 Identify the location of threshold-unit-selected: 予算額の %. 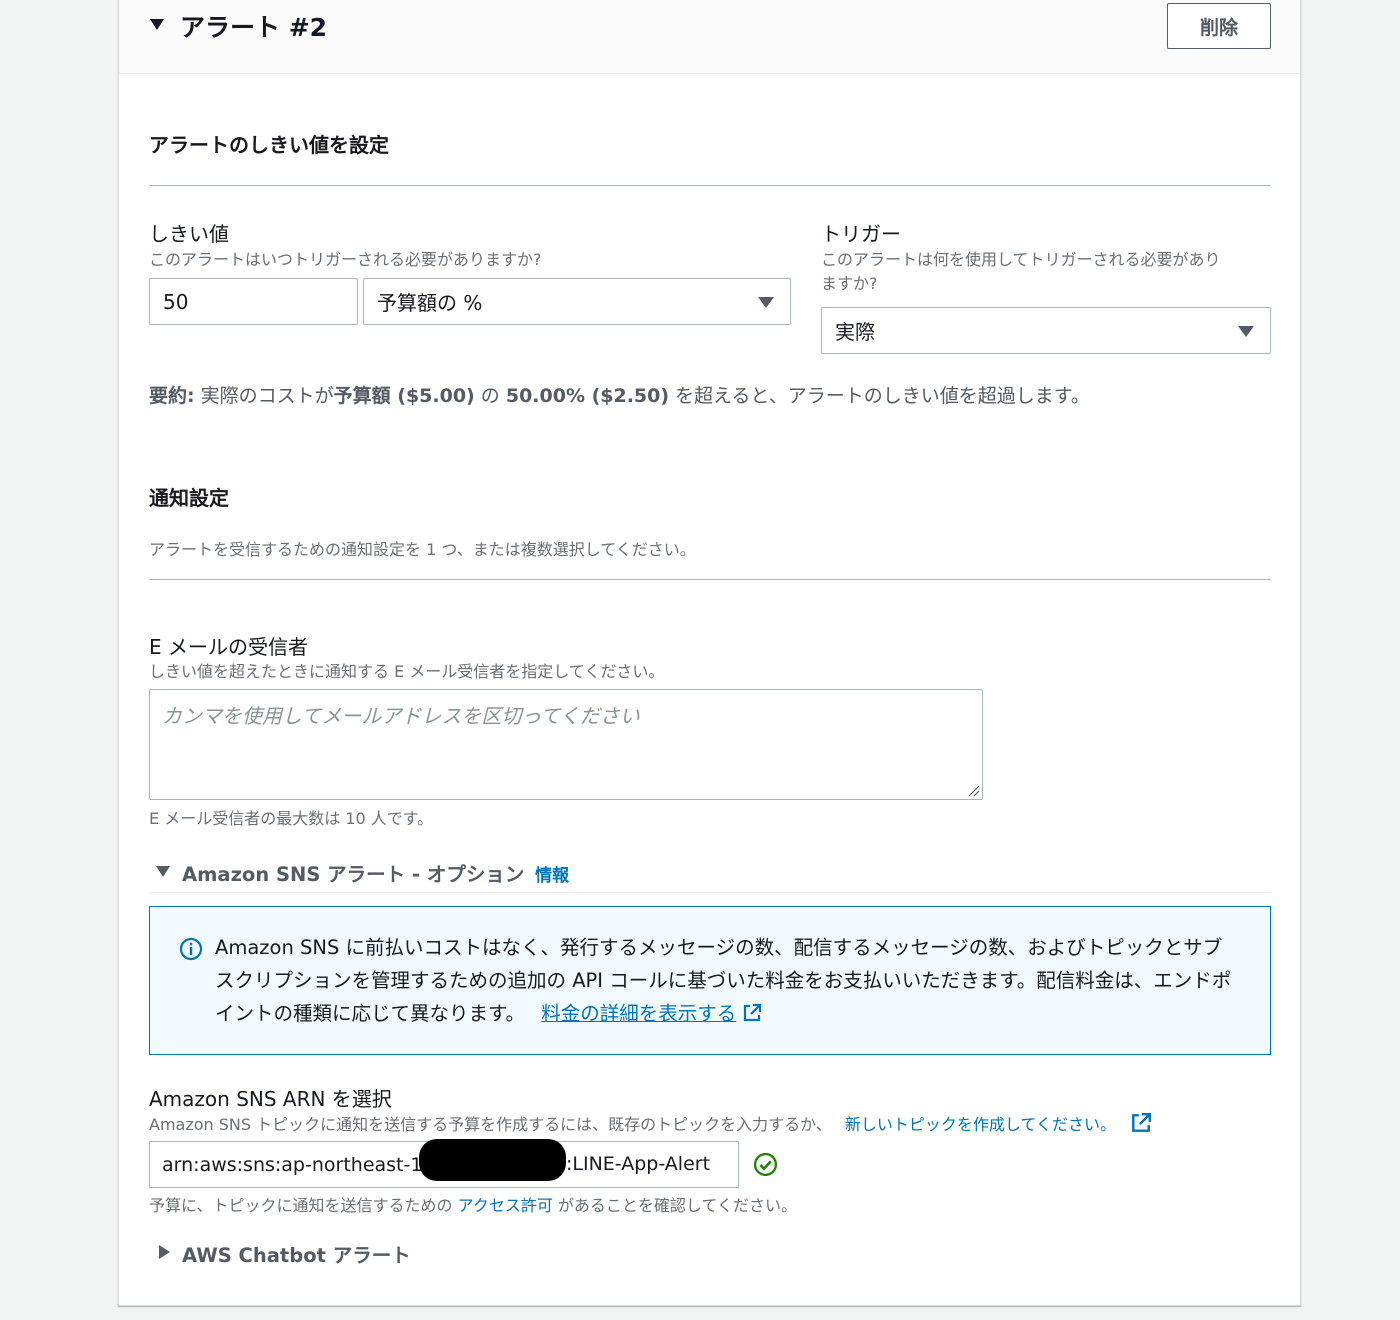
(430, 303).